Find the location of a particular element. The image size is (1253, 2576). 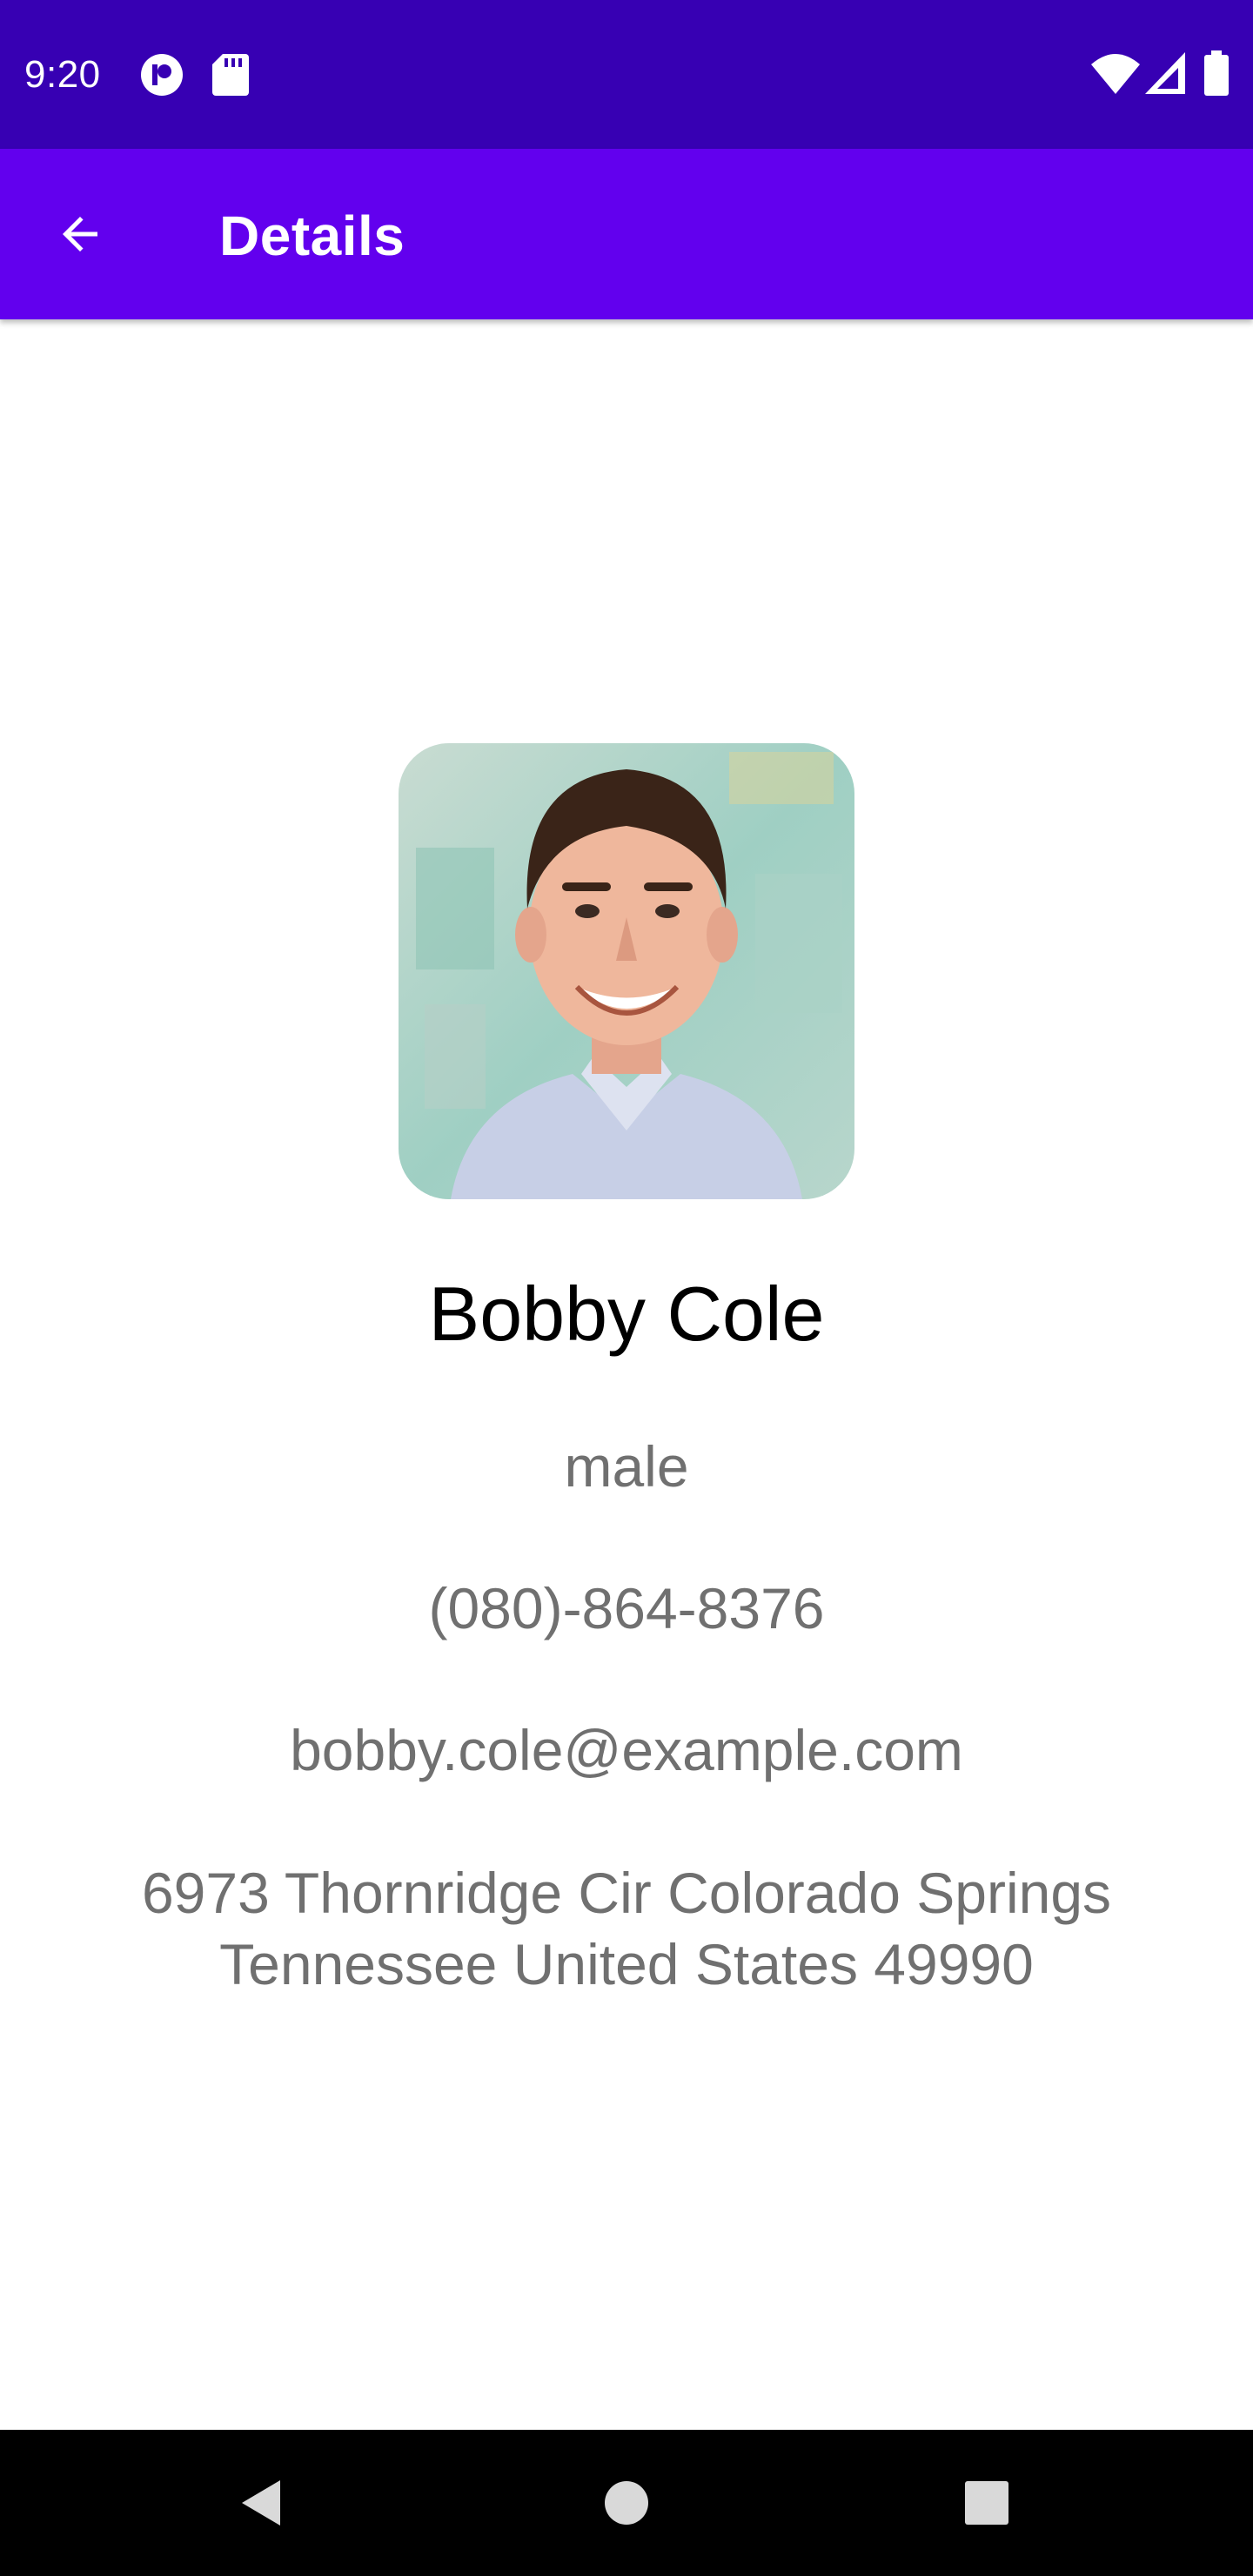

navigation-bar is located at coordinates (626, 2503).